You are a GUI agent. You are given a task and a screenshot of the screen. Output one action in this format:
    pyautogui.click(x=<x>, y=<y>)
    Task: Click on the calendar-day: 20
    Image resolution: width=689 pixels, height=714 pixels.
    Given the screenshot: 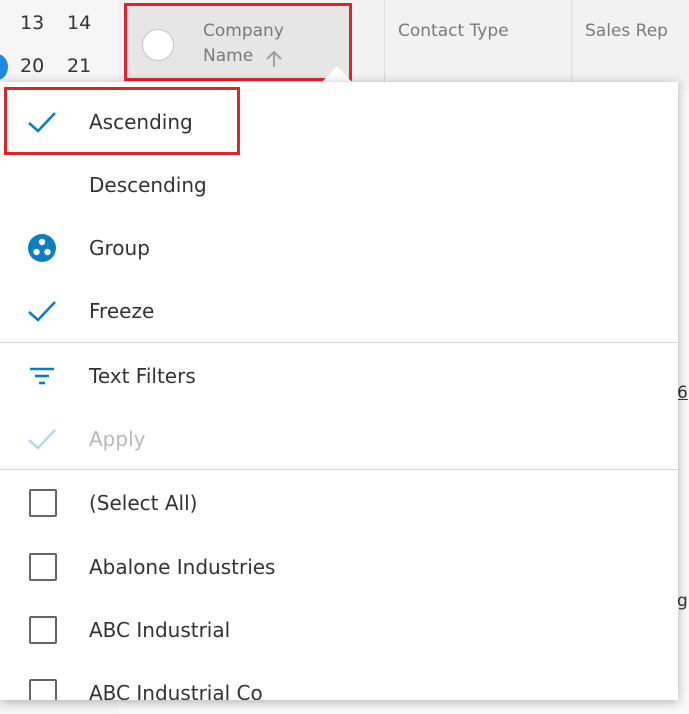 What is the action you would take?
    pyautogui.click(x=32, y=66)
    